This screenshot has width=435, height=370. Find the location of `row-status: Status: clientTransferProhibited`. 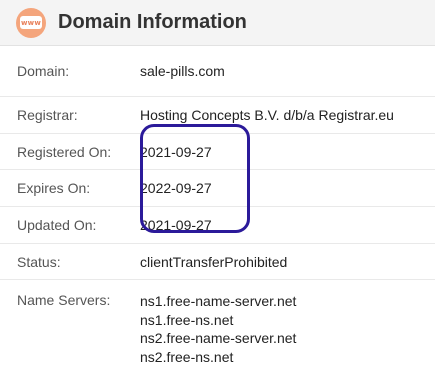

row-status: Status: clientTransferProhibited is located at coordinates (217, 262).